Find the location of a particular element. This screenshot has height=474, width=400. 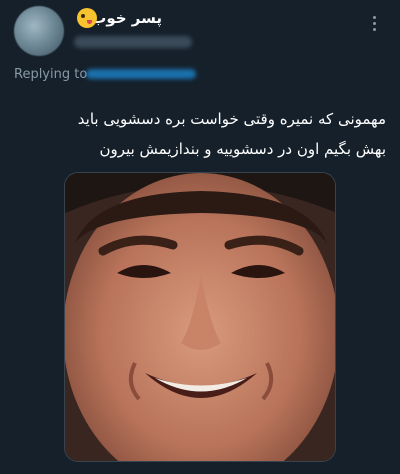

more-options-icon is located at coordinates (374, 23).